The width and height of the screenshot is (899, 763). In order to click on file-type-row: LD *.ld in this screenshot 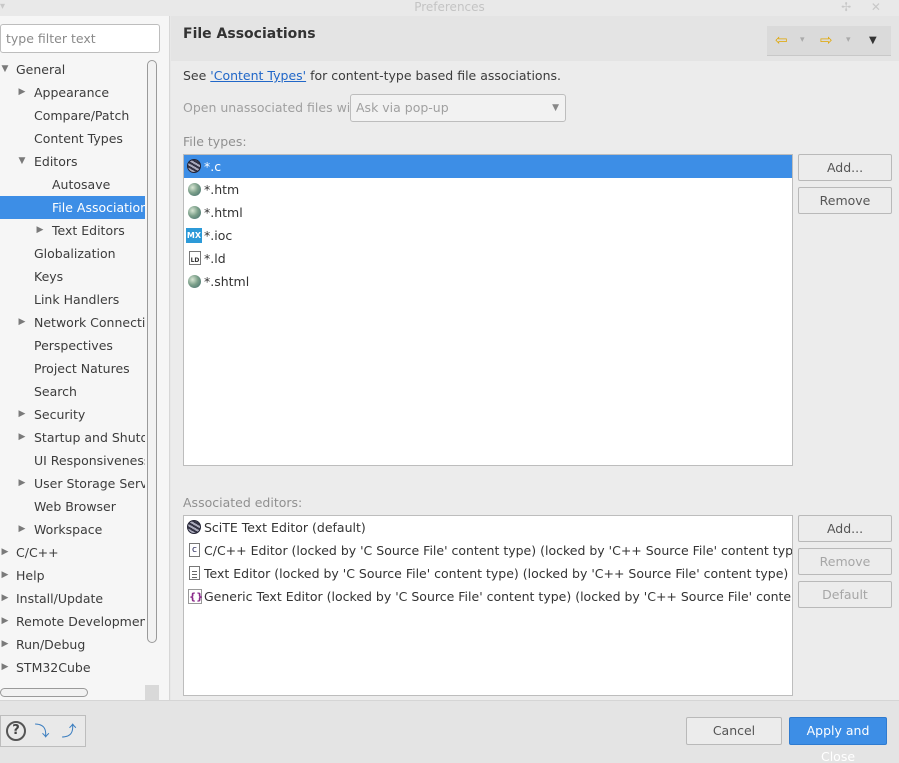, I will do `click(488, 258)`.